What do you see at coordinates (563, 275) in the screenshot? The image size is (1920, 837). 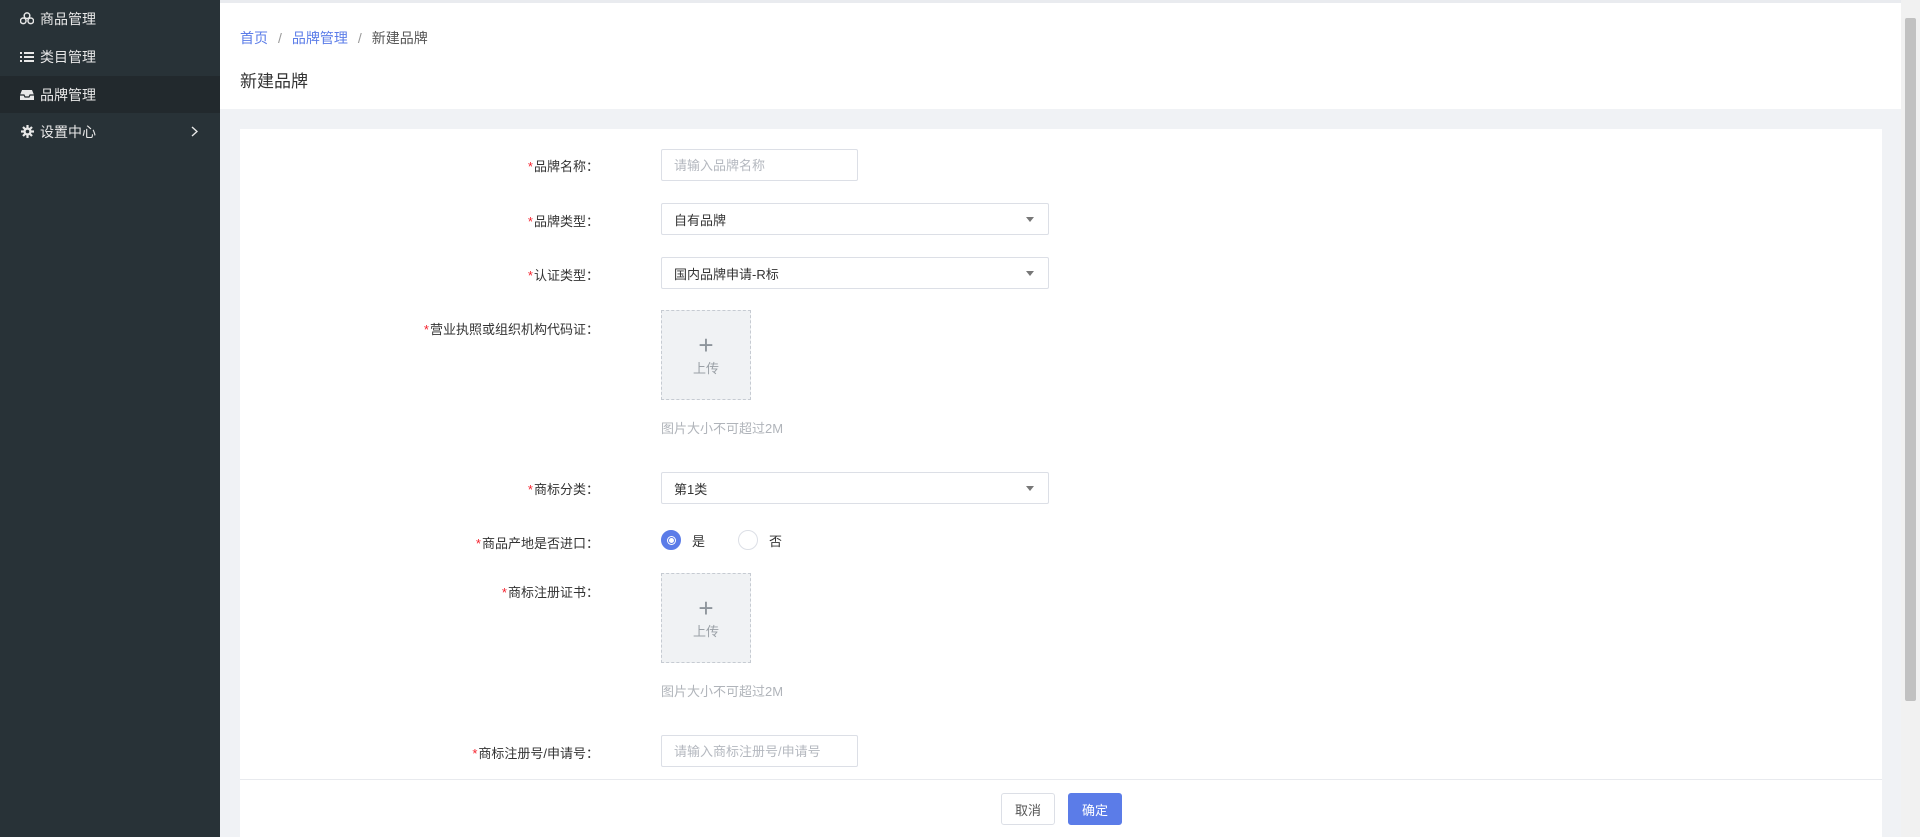 I see `cert-type-label: *认证类型：` at bounding box center [563, 275].